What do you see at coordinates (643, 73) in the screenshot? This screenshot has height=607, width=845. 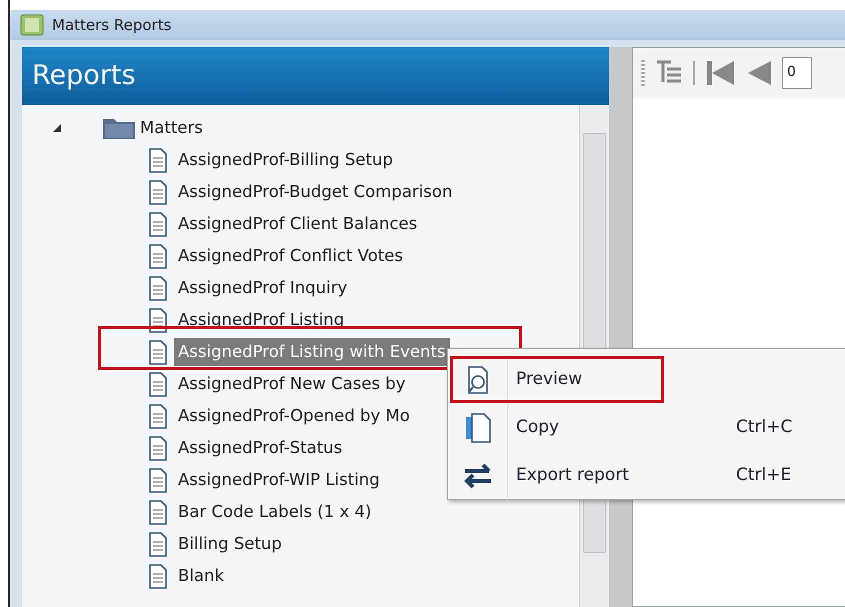 I see `grip-icon` at bounding box center [643, 73].